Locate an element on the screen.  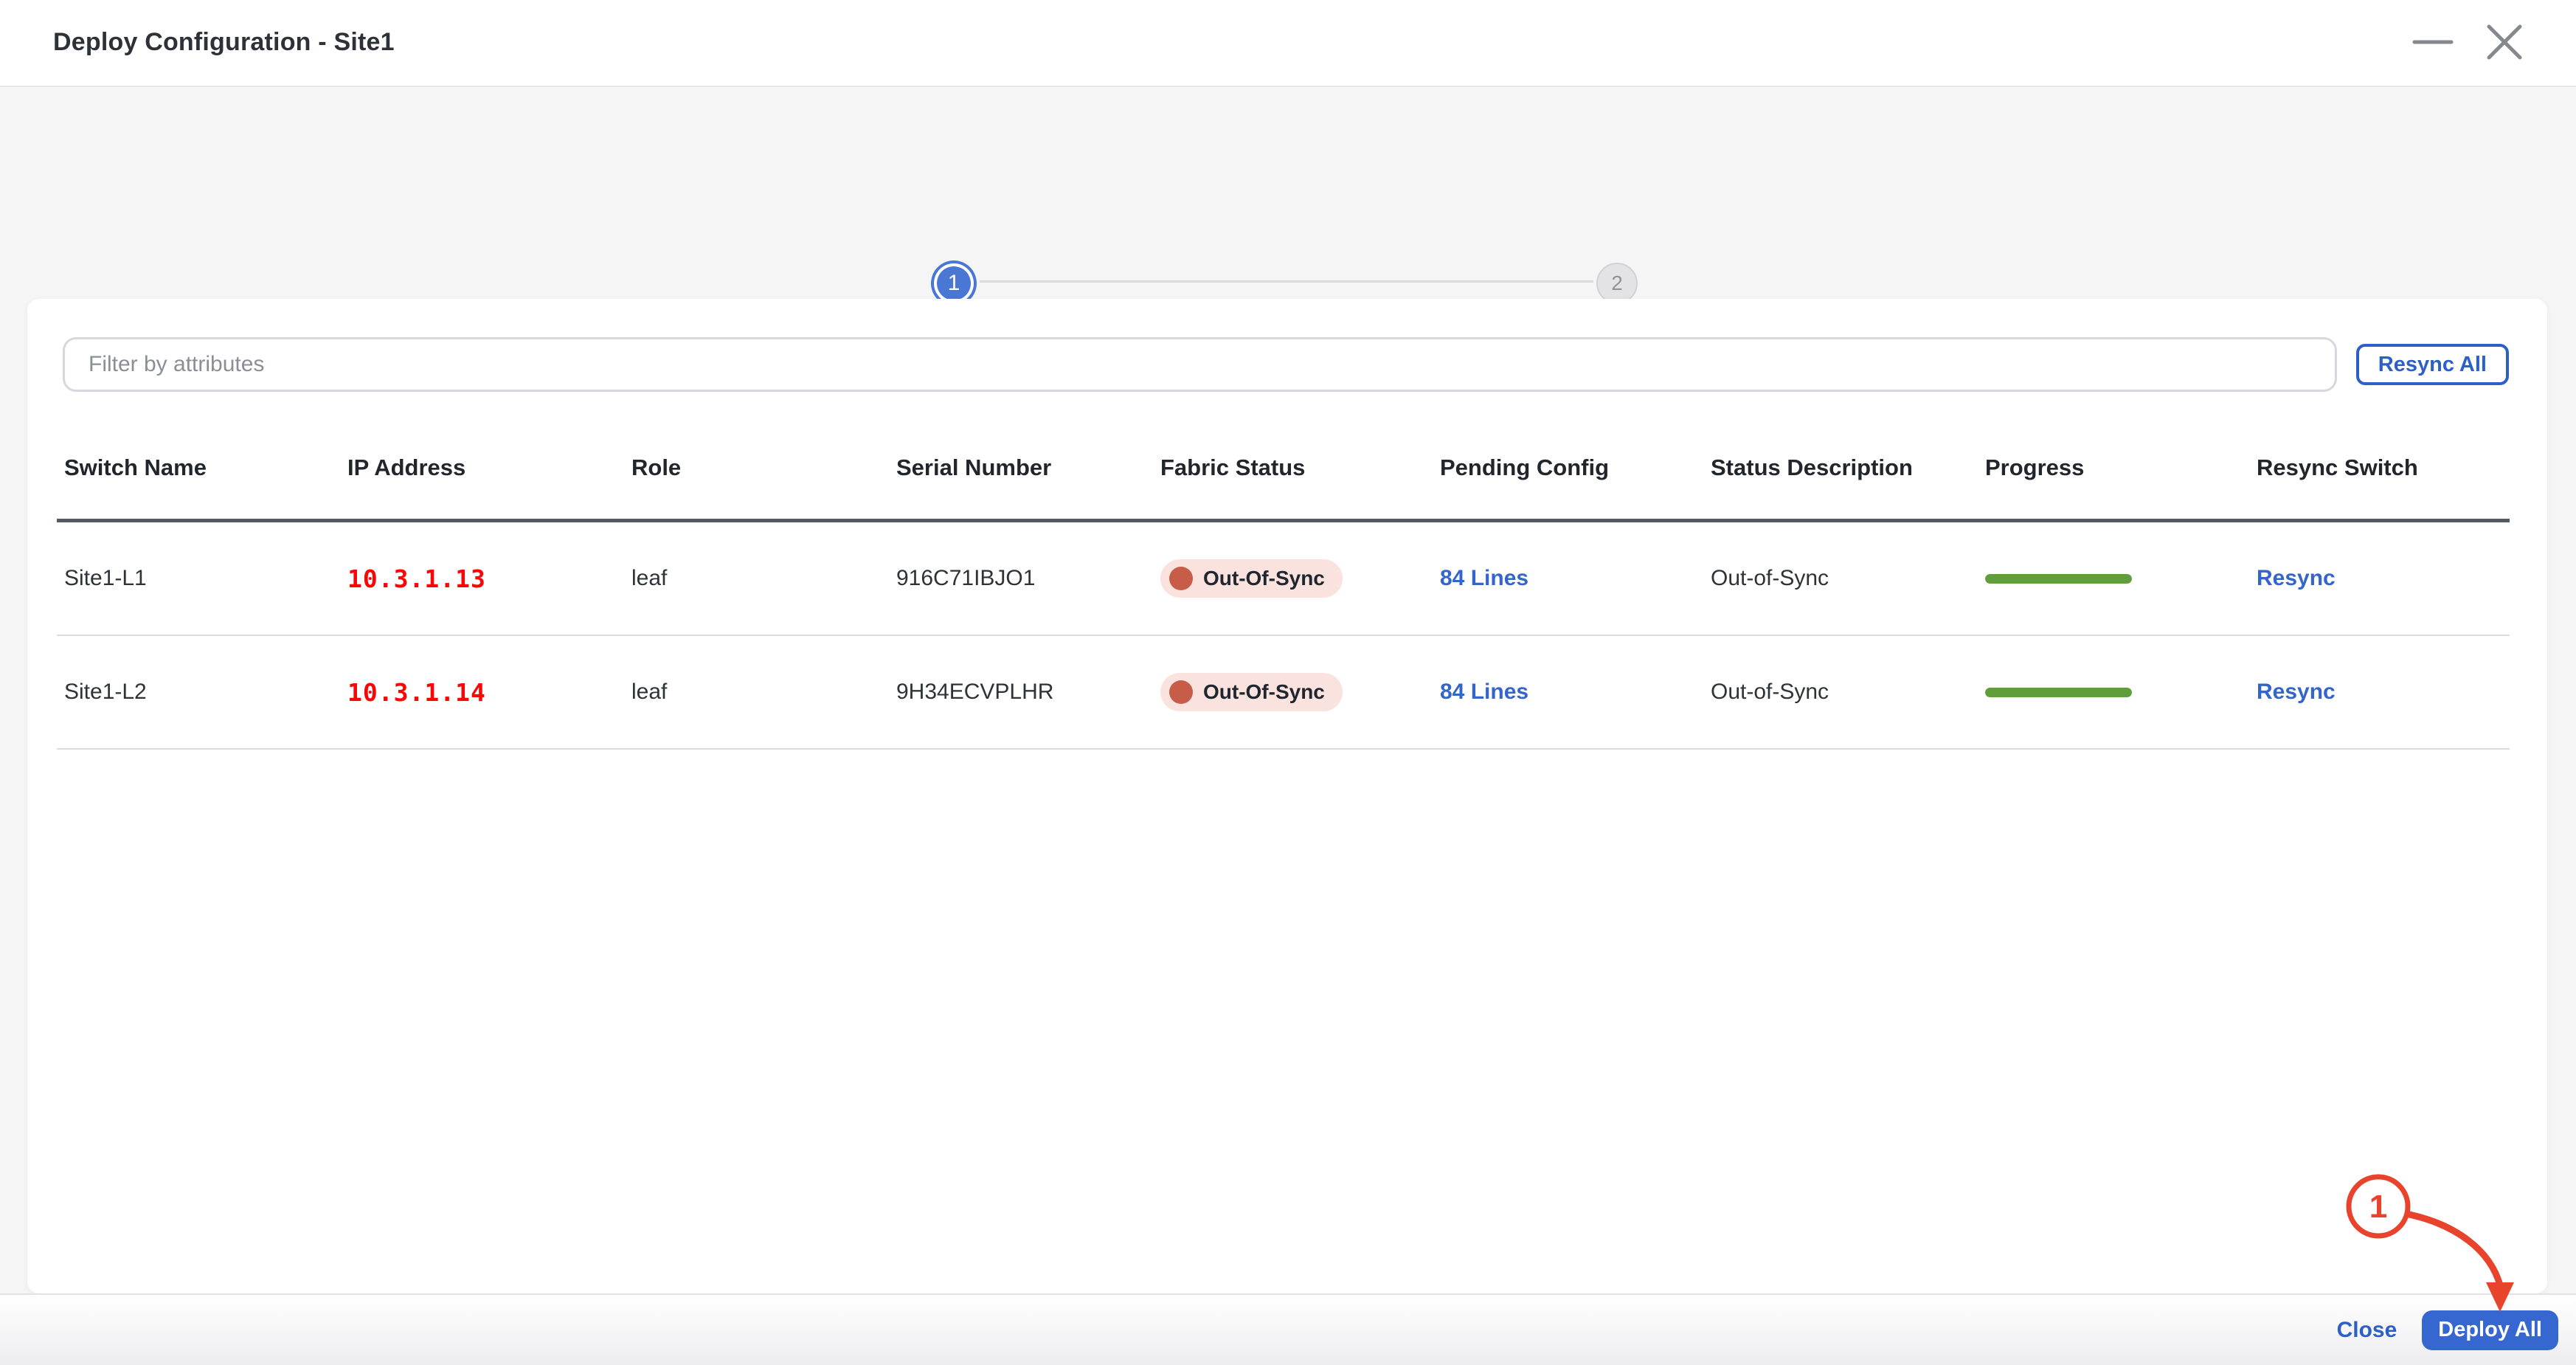
cell-ip-address: 10.3.1.14 is located at coordinates (417, 692).